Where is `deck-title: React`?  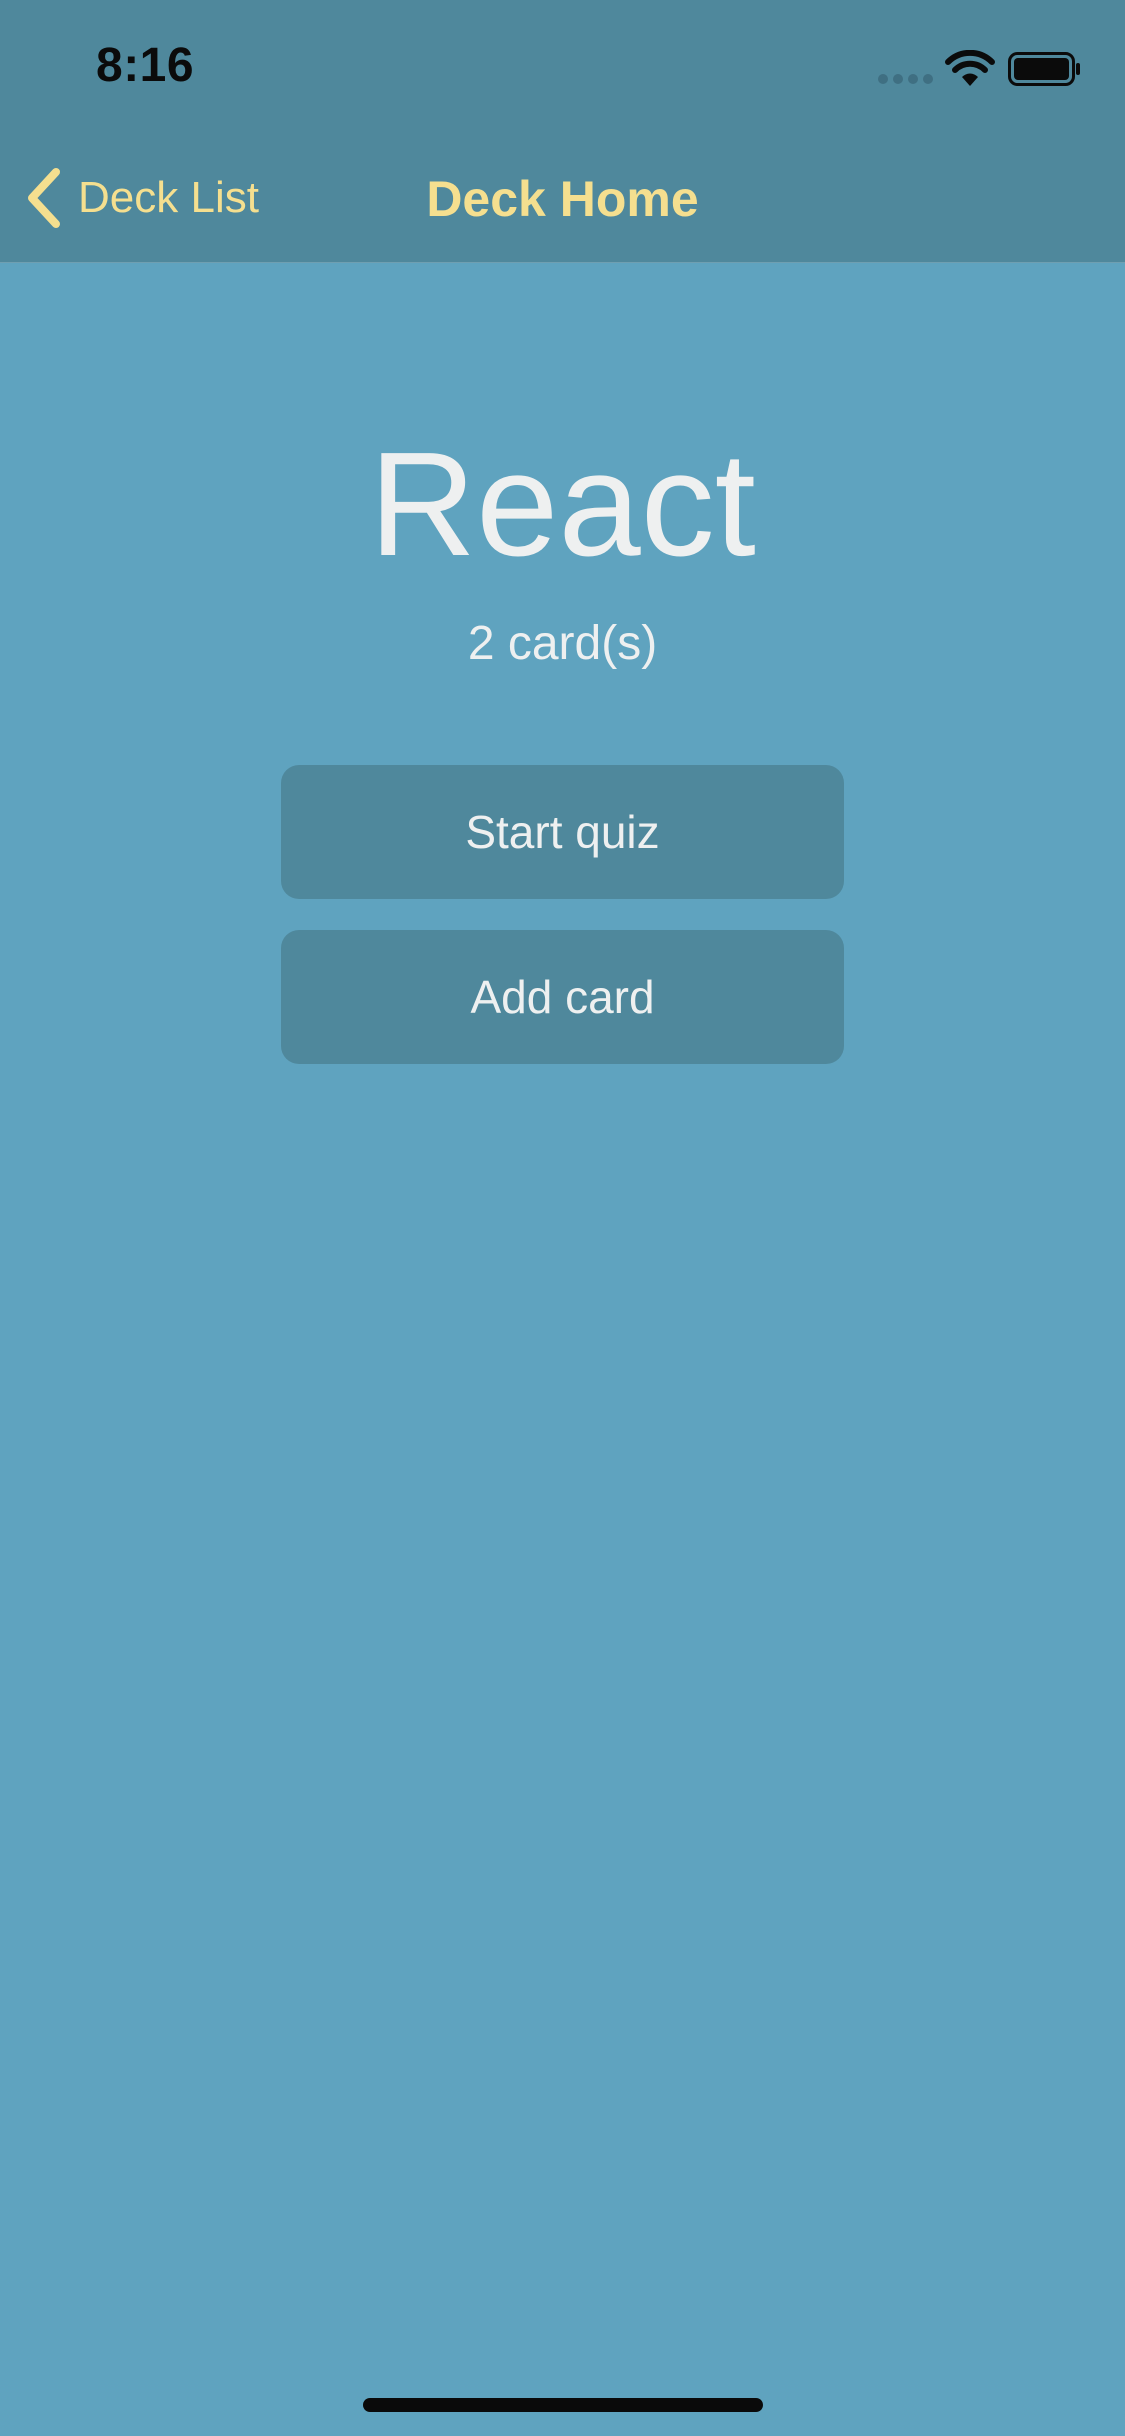
deck-title: React is located at coordinates (562, 504).